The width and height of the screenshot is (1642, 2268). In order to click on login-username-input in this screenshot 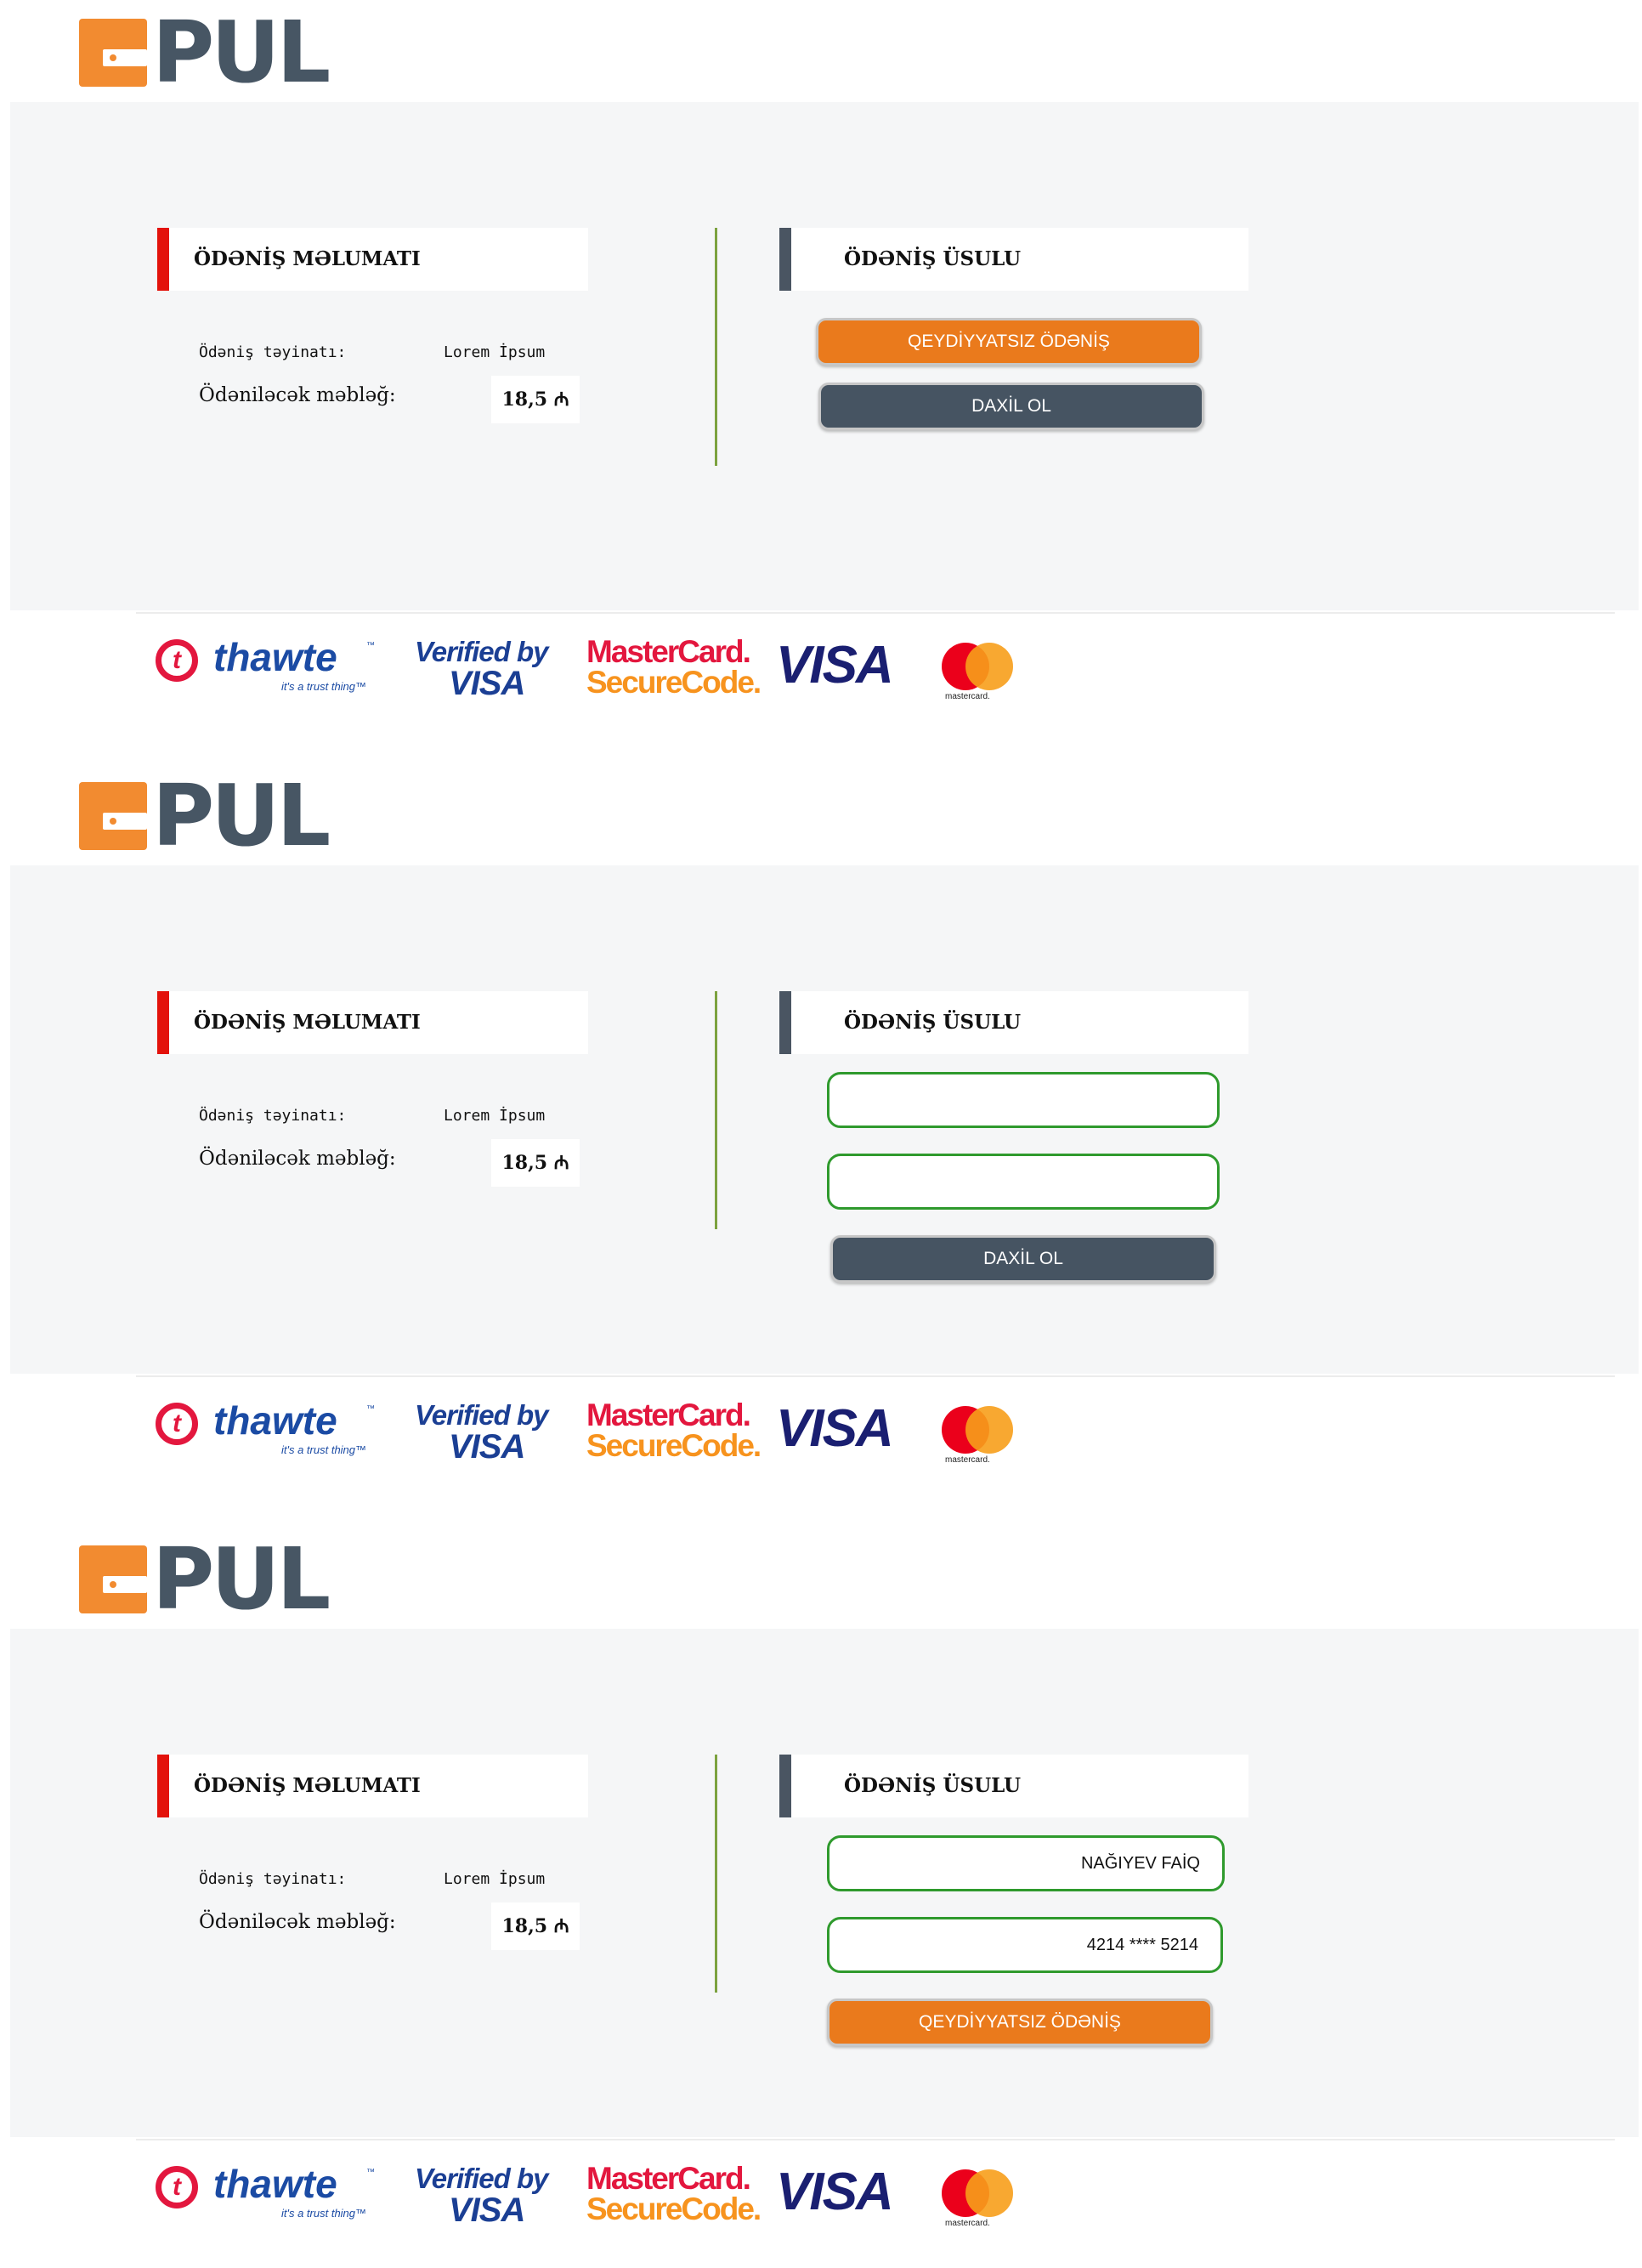, I will do `click(1023, 1100)`.